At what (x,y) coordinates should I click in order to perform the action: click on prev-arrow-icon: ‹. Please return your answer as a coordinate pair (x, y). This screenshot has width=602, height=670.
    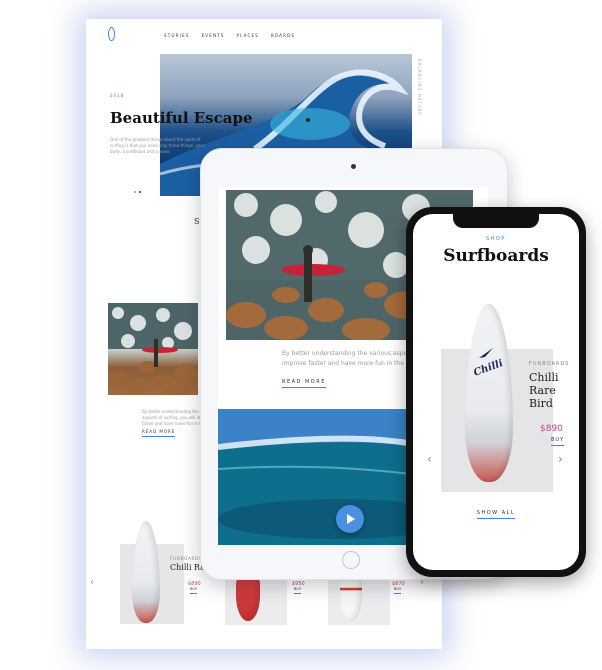
    Looking at the image, I should click on (429, 459).